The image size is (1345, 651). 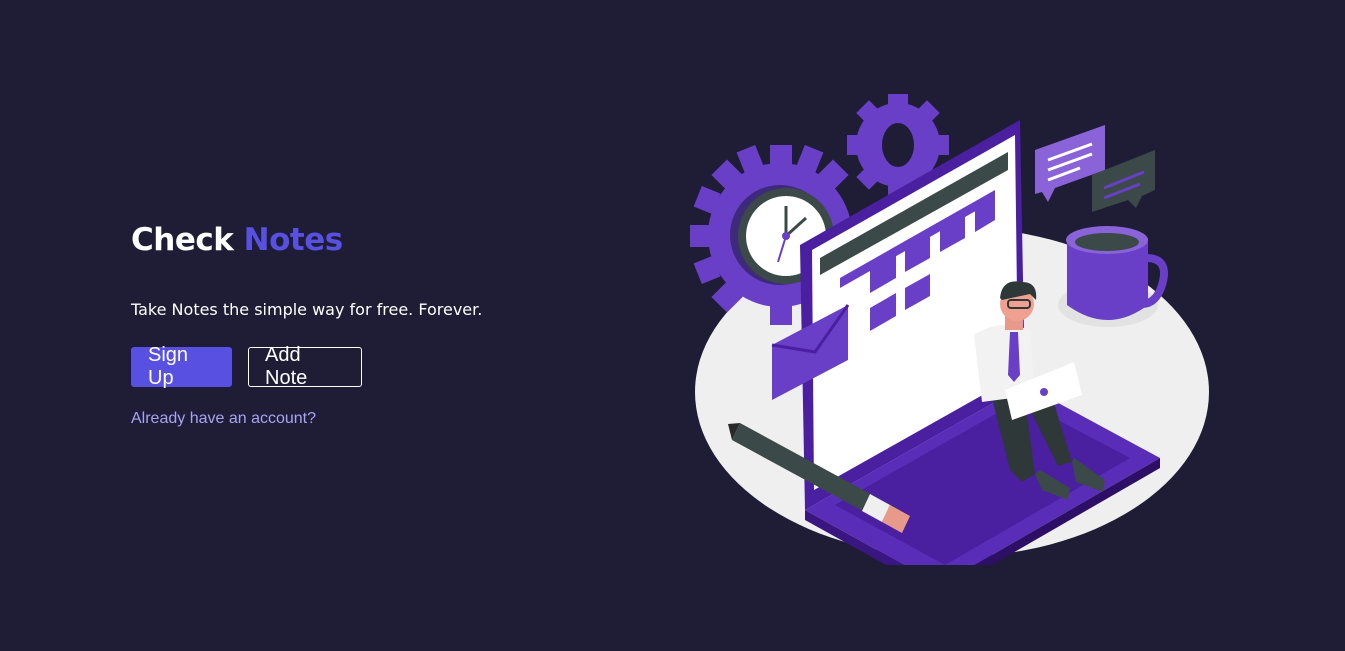 I want to click on hero-actions: Sign Up Add Note, so click(x=341, y=366).